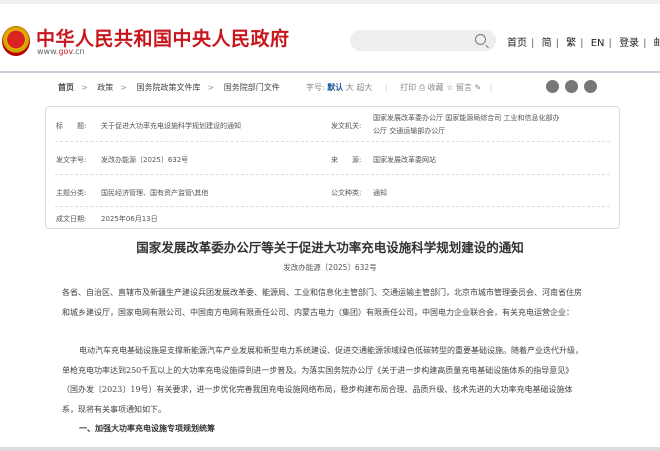  What do you see at coordinates (449, 87) in the screenshot?
I see `star-icon: ☆` at bounding box center [449, 87].